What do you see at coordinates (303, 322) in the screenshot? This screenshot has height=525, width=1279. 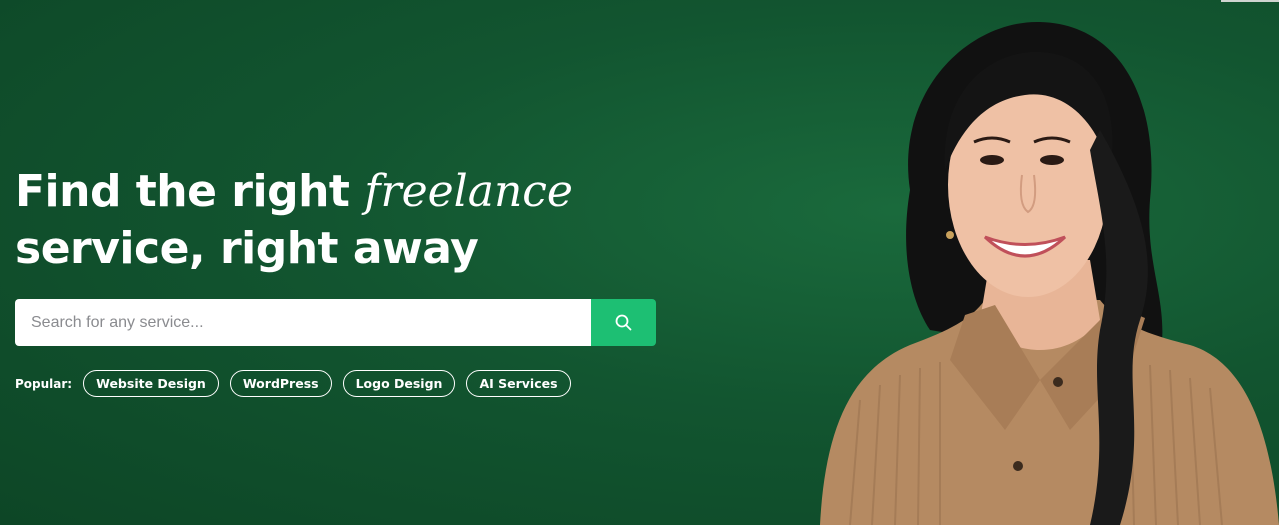 I see `search-input` at bounding box center [303, 322].